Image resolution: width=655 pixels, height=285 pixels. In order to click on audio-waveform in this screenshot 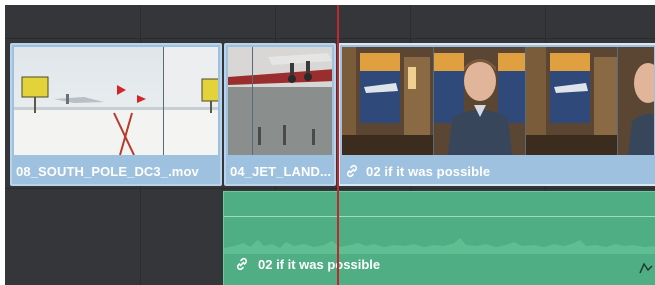, I will do `click(439, 246)`.